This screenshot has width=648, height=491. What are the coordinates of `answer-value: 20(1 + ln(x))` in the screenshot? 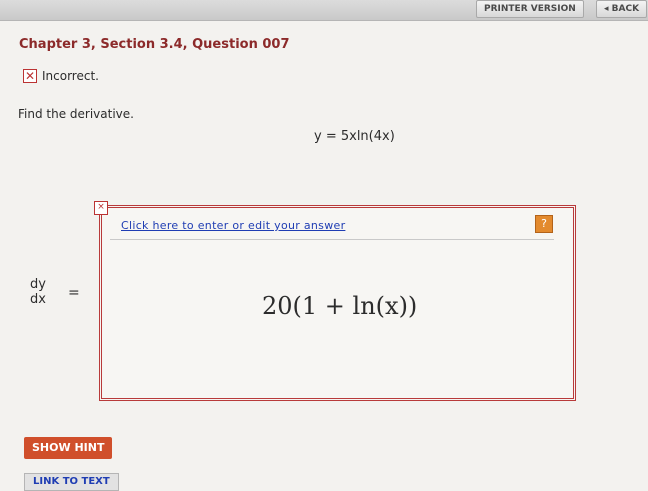 It's located at (340, 306).